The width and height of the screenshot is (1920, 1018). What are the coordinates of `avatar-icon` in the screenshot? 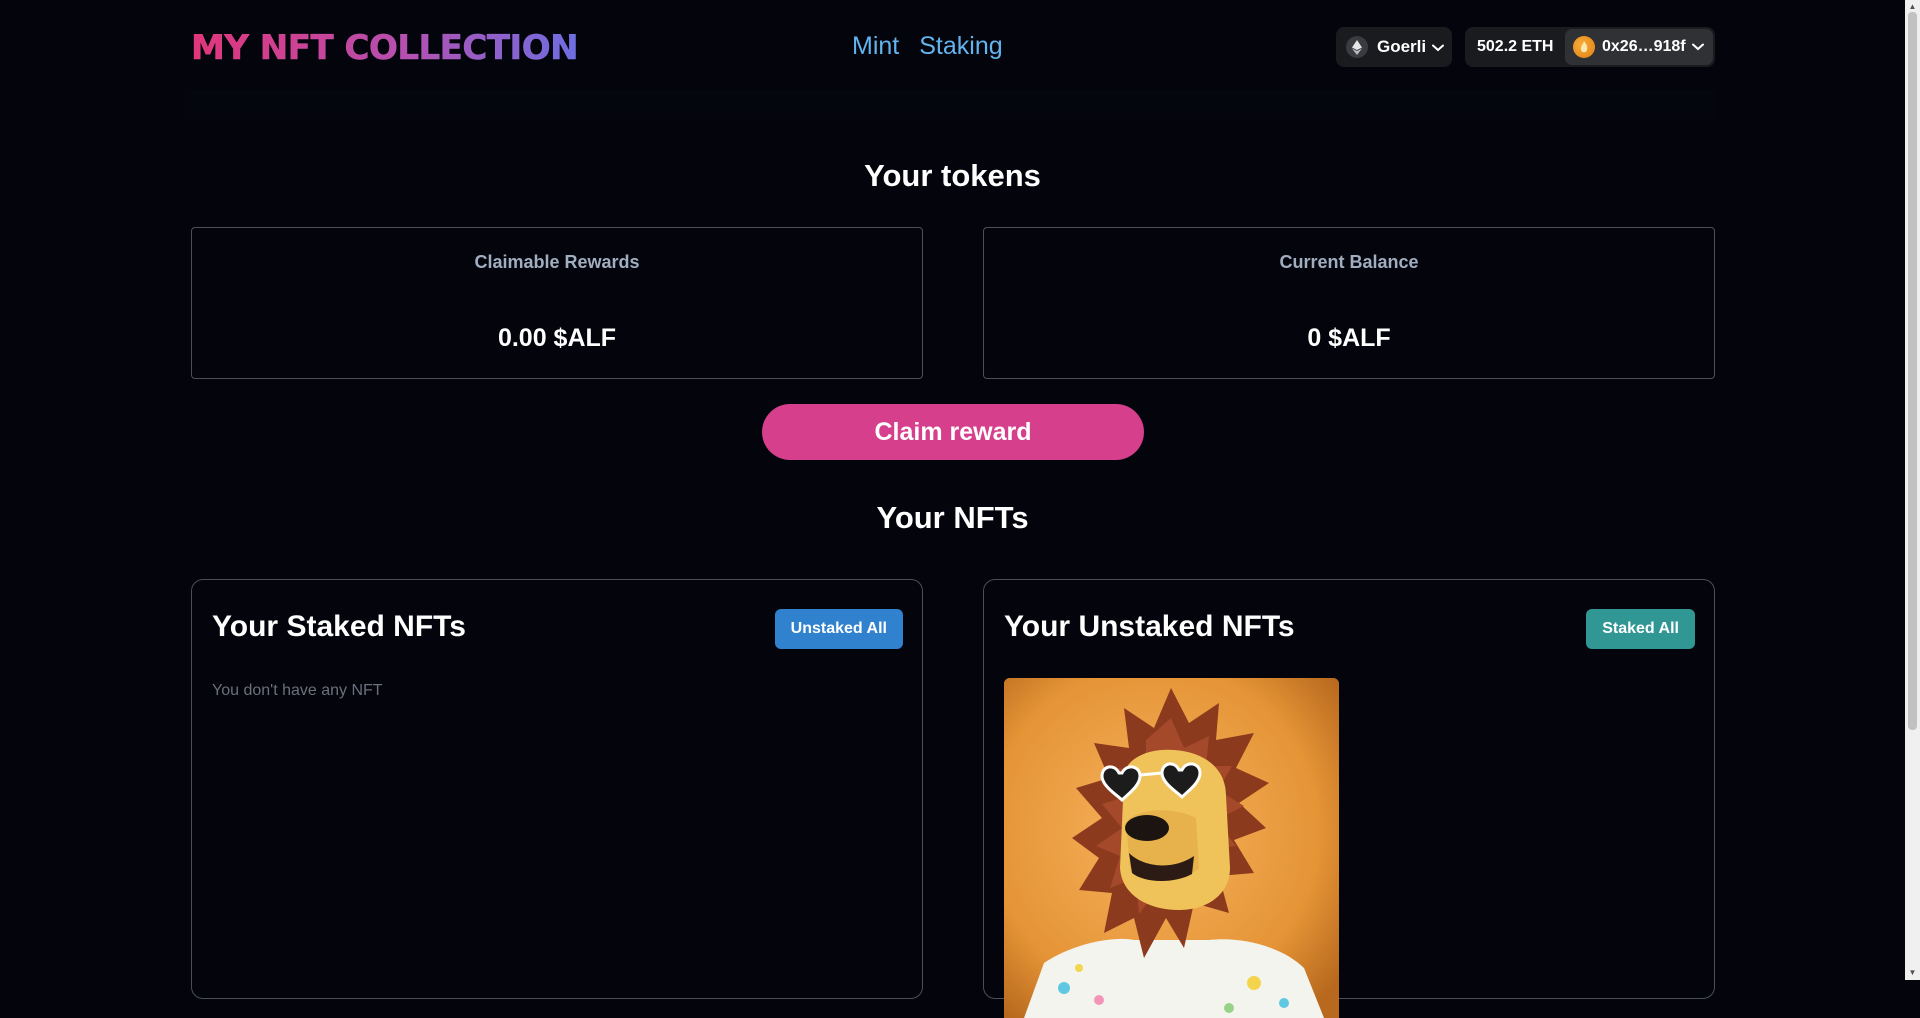 It's located at (1584, 47).